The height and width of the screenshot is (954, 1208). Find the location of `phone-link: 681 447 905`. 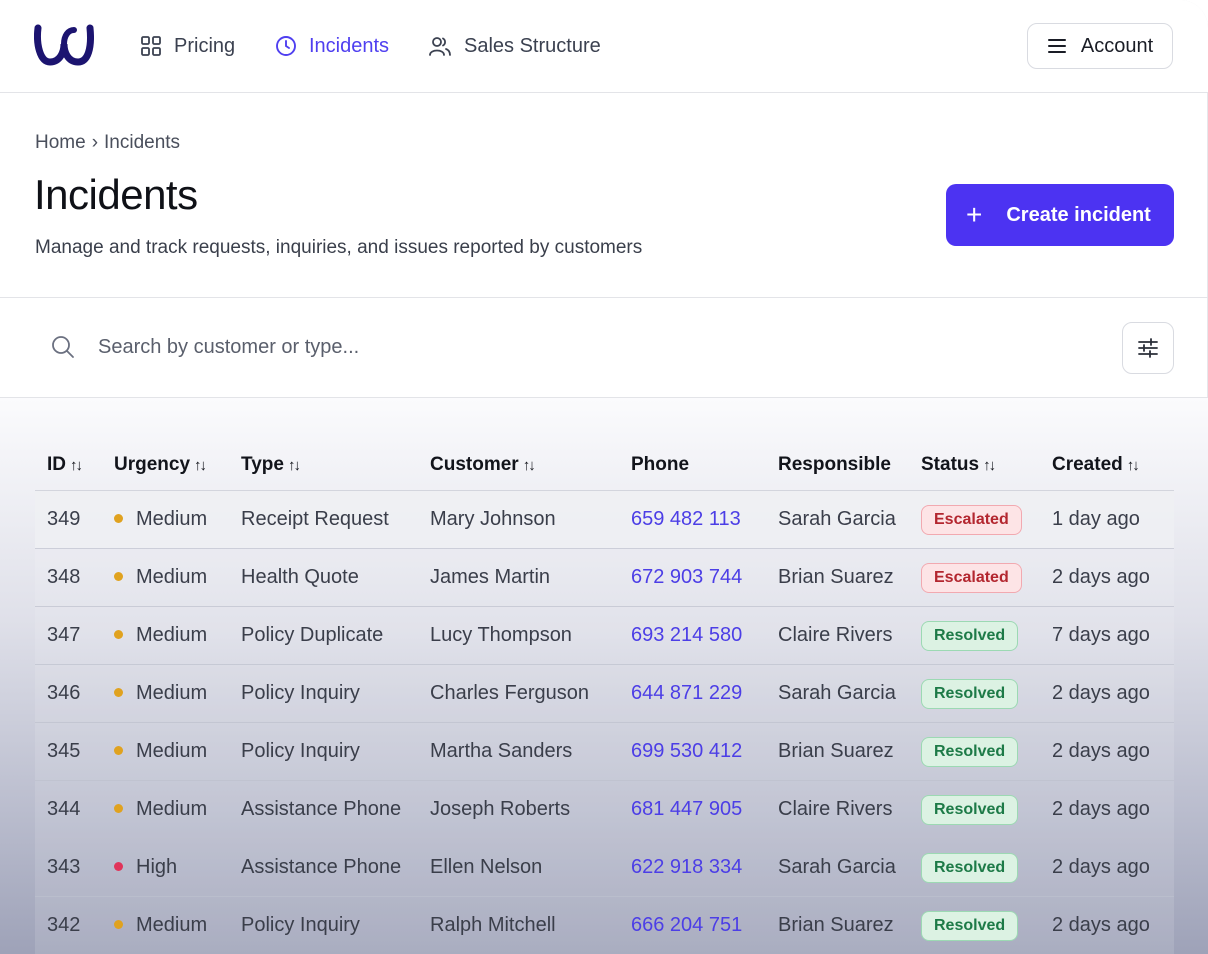

phone-link: 681 447 905 is located at coordinates (686, 809).